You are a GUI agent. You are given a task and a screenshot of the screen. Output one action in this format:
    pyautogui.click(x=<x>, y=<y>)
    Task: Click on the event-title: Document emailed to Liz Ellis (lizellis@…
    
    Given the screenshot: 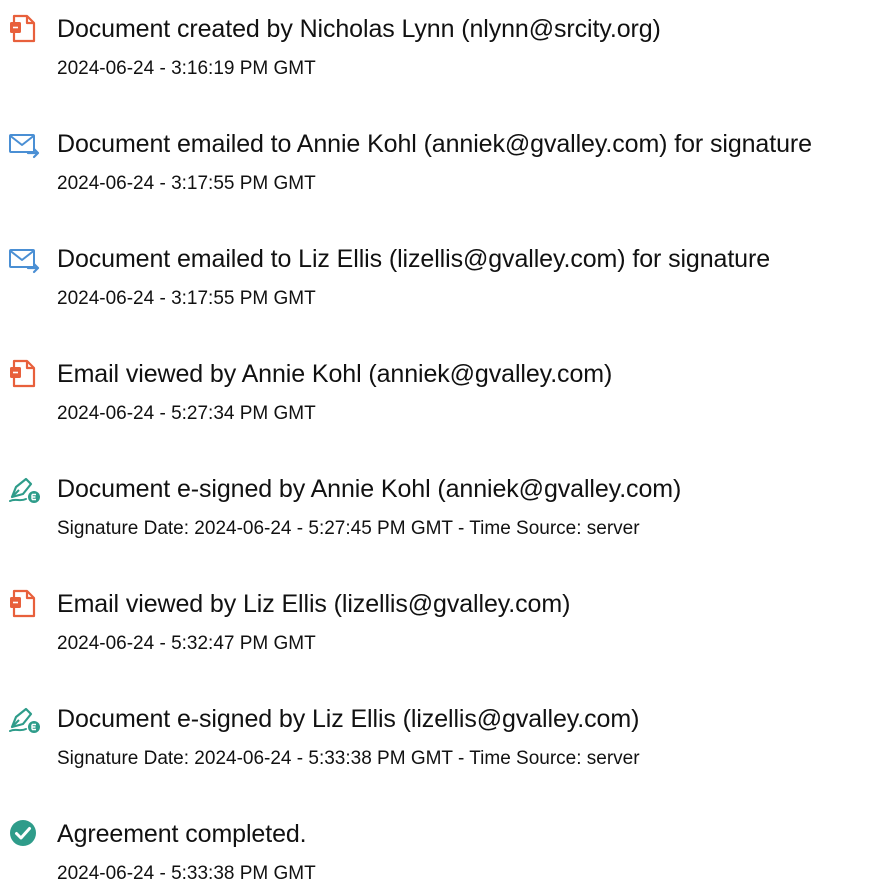 What is the action you would take?
    pyautogui.click(x=414, y=259)
    